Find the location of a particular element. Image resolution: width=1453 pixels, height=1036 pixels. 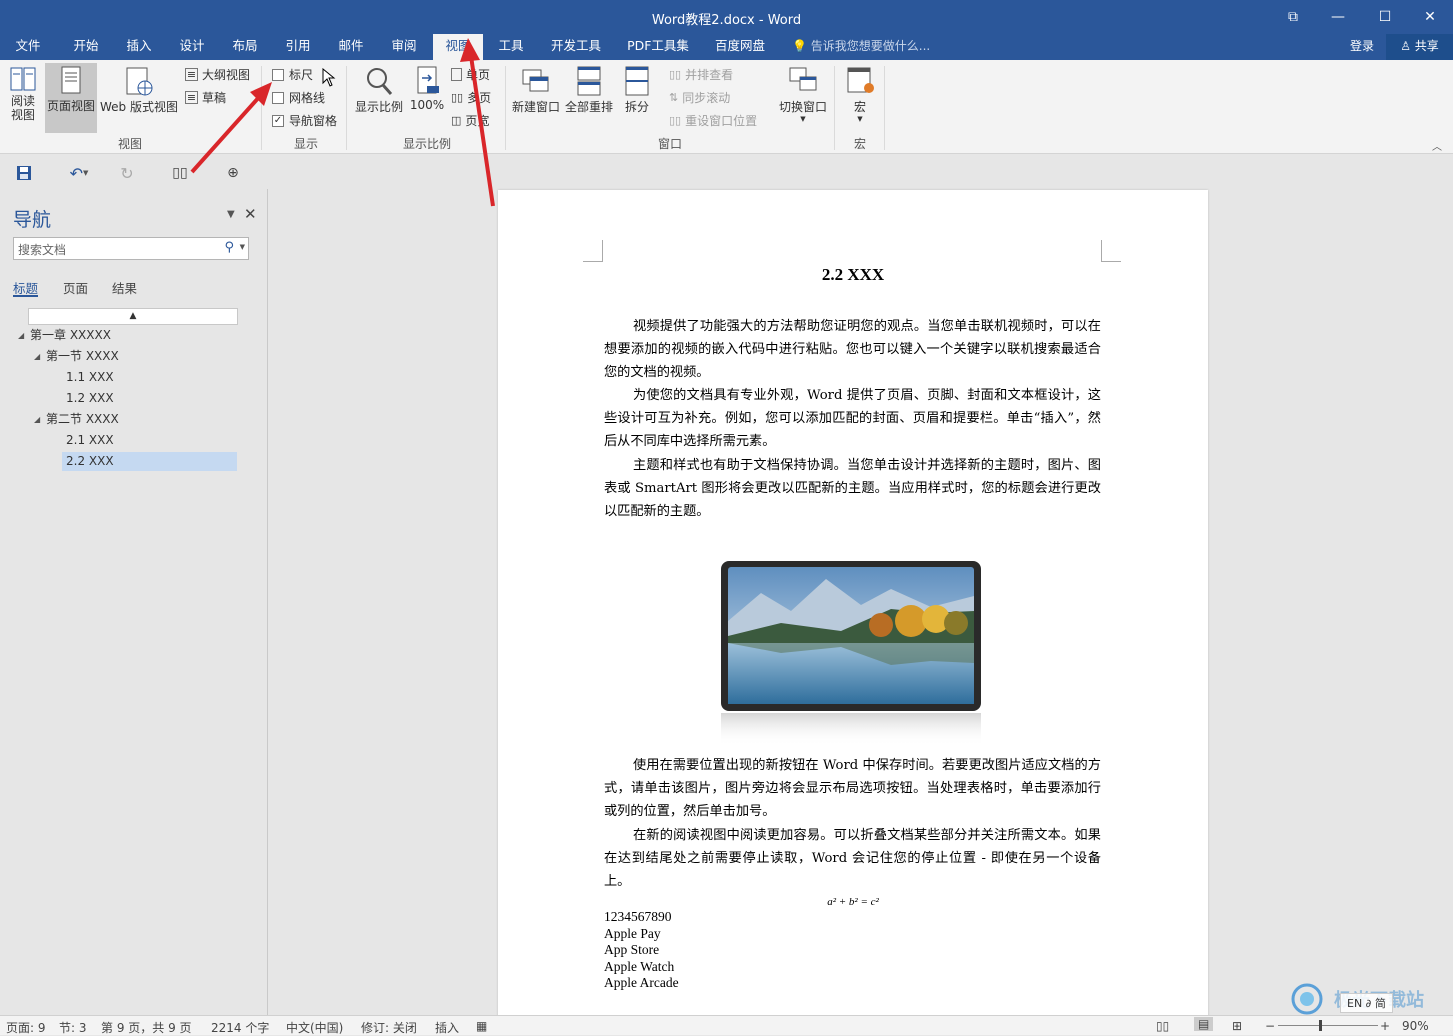

nav-tab-pages: 页面 is located at coordinates (75, 287).